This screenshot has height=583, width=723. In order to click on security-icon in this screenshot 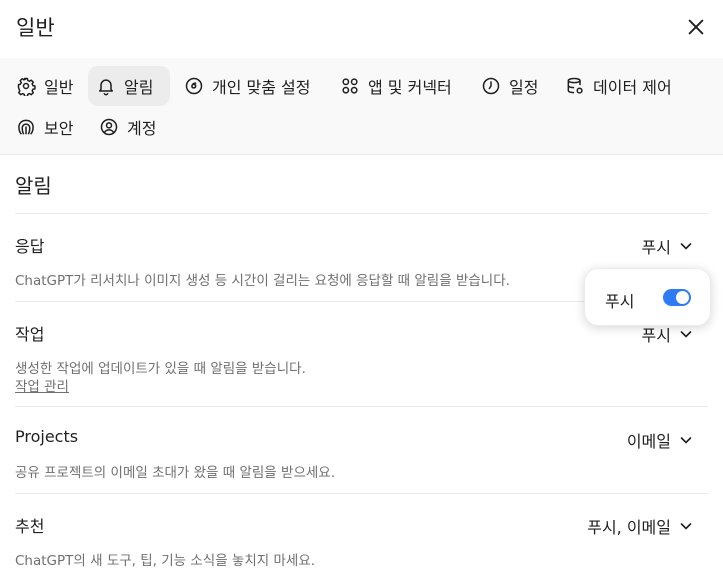, I will do `click(26, 127)`.